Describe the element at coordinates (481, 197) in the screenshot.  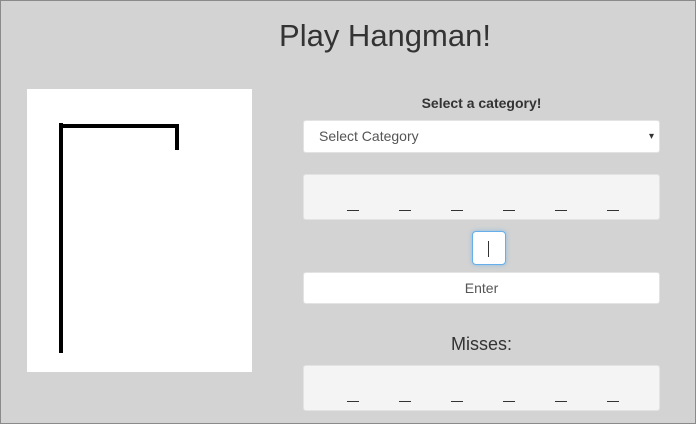
I see `word-display` at that location.